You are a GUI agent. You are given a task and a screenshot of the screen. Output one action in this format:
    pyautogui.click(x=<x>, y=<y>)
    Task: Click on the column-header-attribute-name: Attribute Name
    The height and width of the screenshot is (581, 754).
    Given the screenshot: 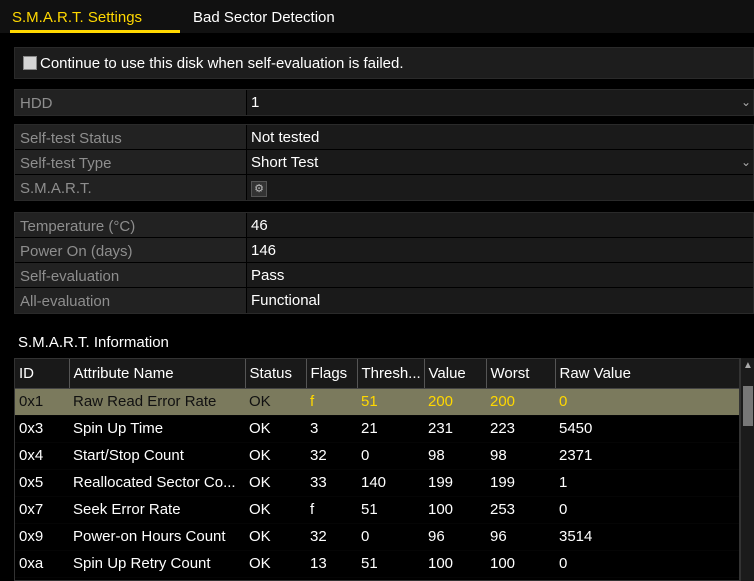 What is the action you would take?
    pyautogui.click(x=157, y=374)
    